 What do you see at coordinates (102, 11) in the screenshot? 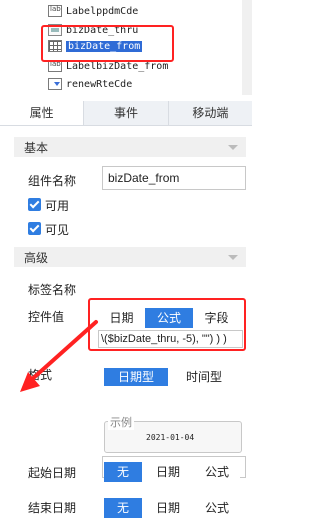
I see `tree-item-label: LabelppdmCde` at bounding box center [102, 11].